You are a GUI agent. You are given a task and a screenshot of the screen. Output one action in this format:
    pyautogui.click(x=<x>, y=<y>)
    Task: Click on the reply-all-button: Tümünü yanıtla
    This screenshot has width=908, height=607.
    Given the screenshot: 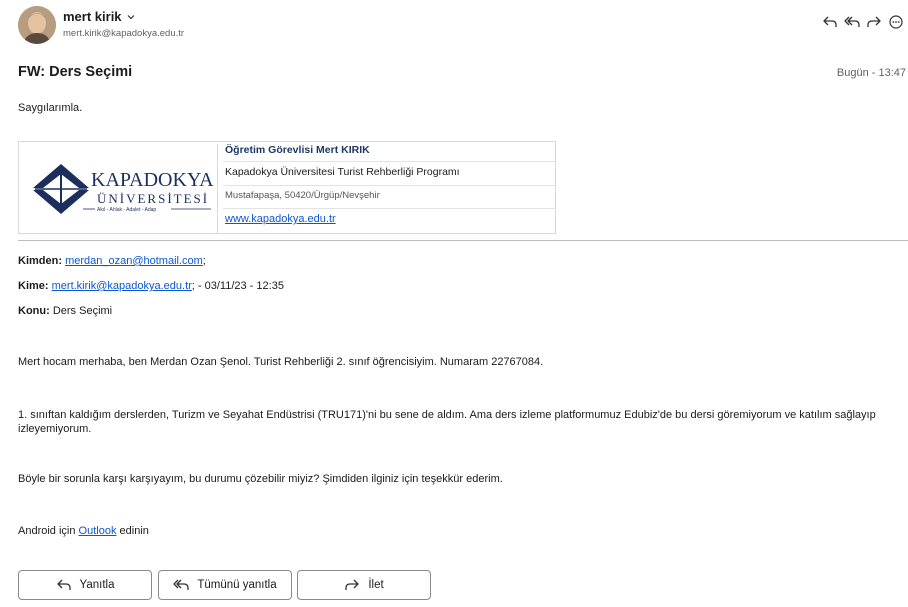 What is the action you would take?
    pyautogui.click(x=225, y=585)
    